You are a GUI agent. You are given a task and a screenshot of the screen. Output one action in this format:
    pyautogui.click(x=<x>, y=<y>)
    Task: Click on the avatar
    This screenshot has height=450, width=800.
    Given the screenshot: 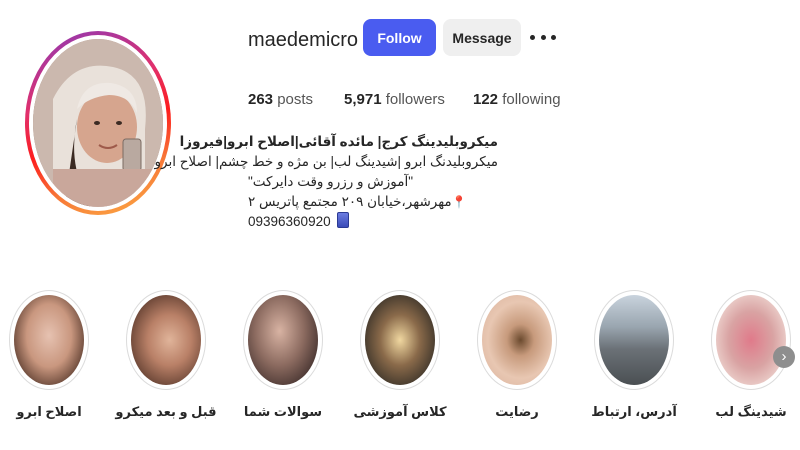 What is the action you would take?
    pyautogui.click(x=98, y=123)
    